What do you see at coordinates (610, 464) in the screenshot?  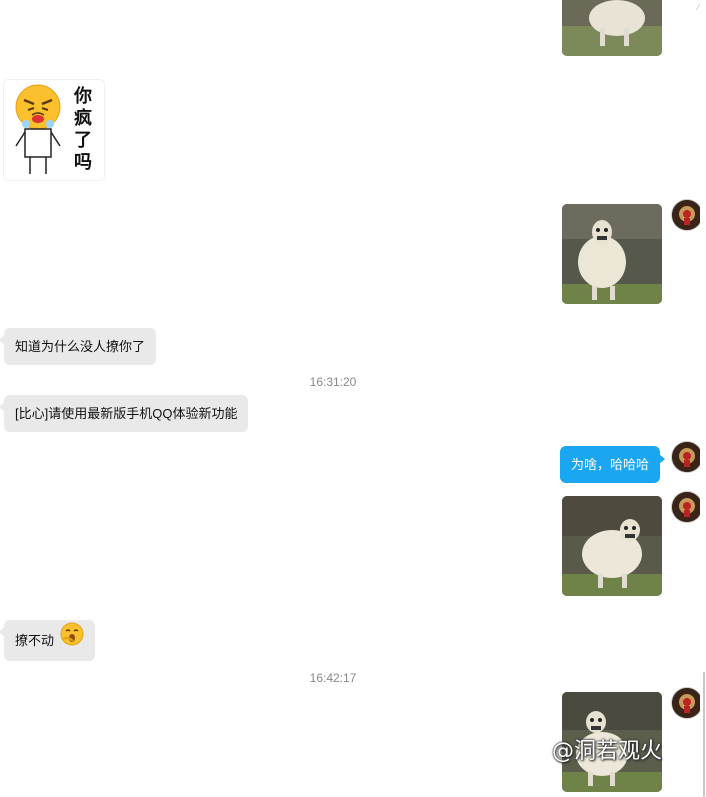 I see `message-text: 为啥，哈哈哈` at bounding box center [610, 464].